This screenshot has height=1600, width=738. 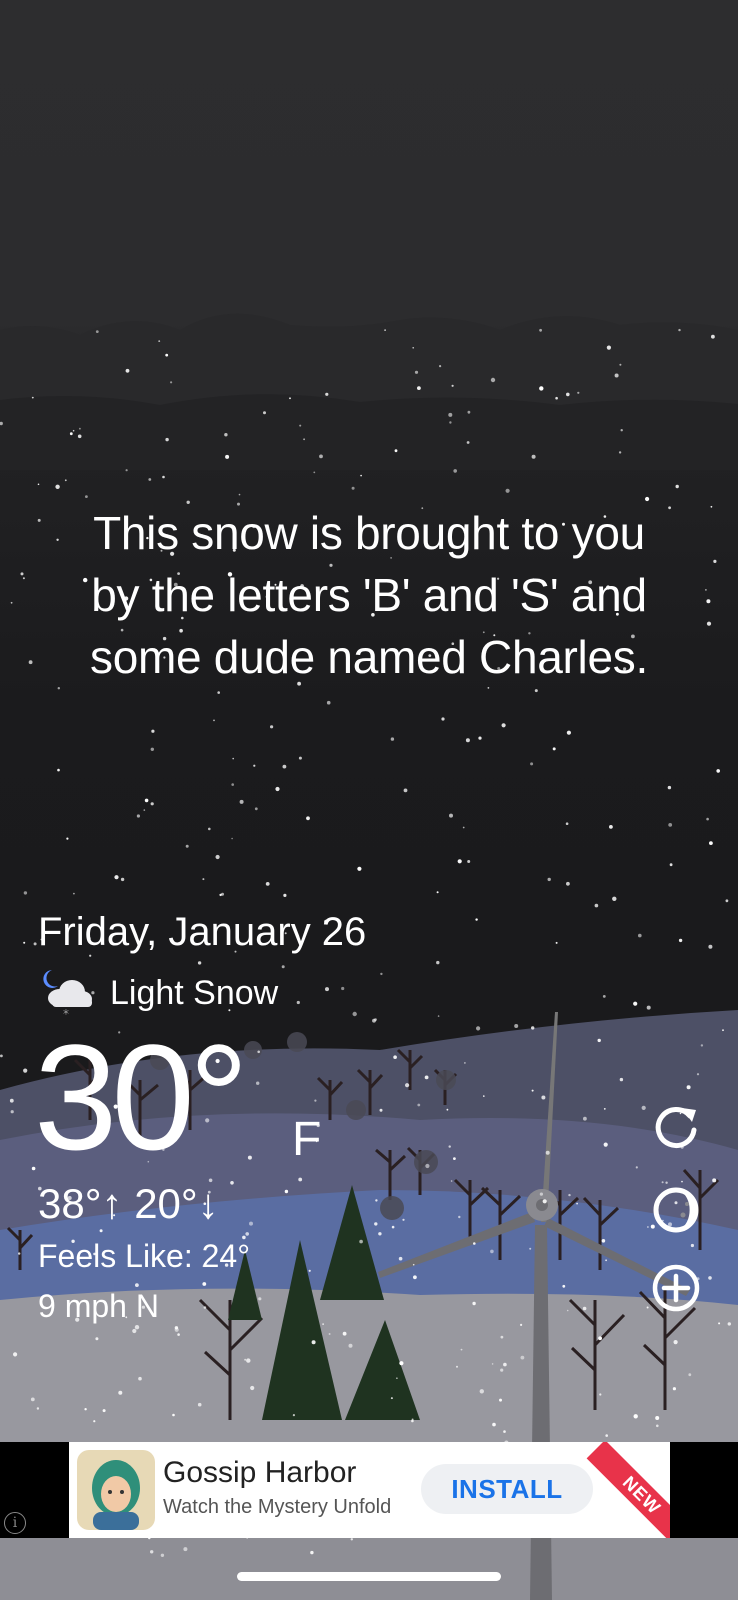 What do you see at coordinates (116, 1490) in the screenshot?
I see `ad-app-icon` at bounding box center [116, 1490].